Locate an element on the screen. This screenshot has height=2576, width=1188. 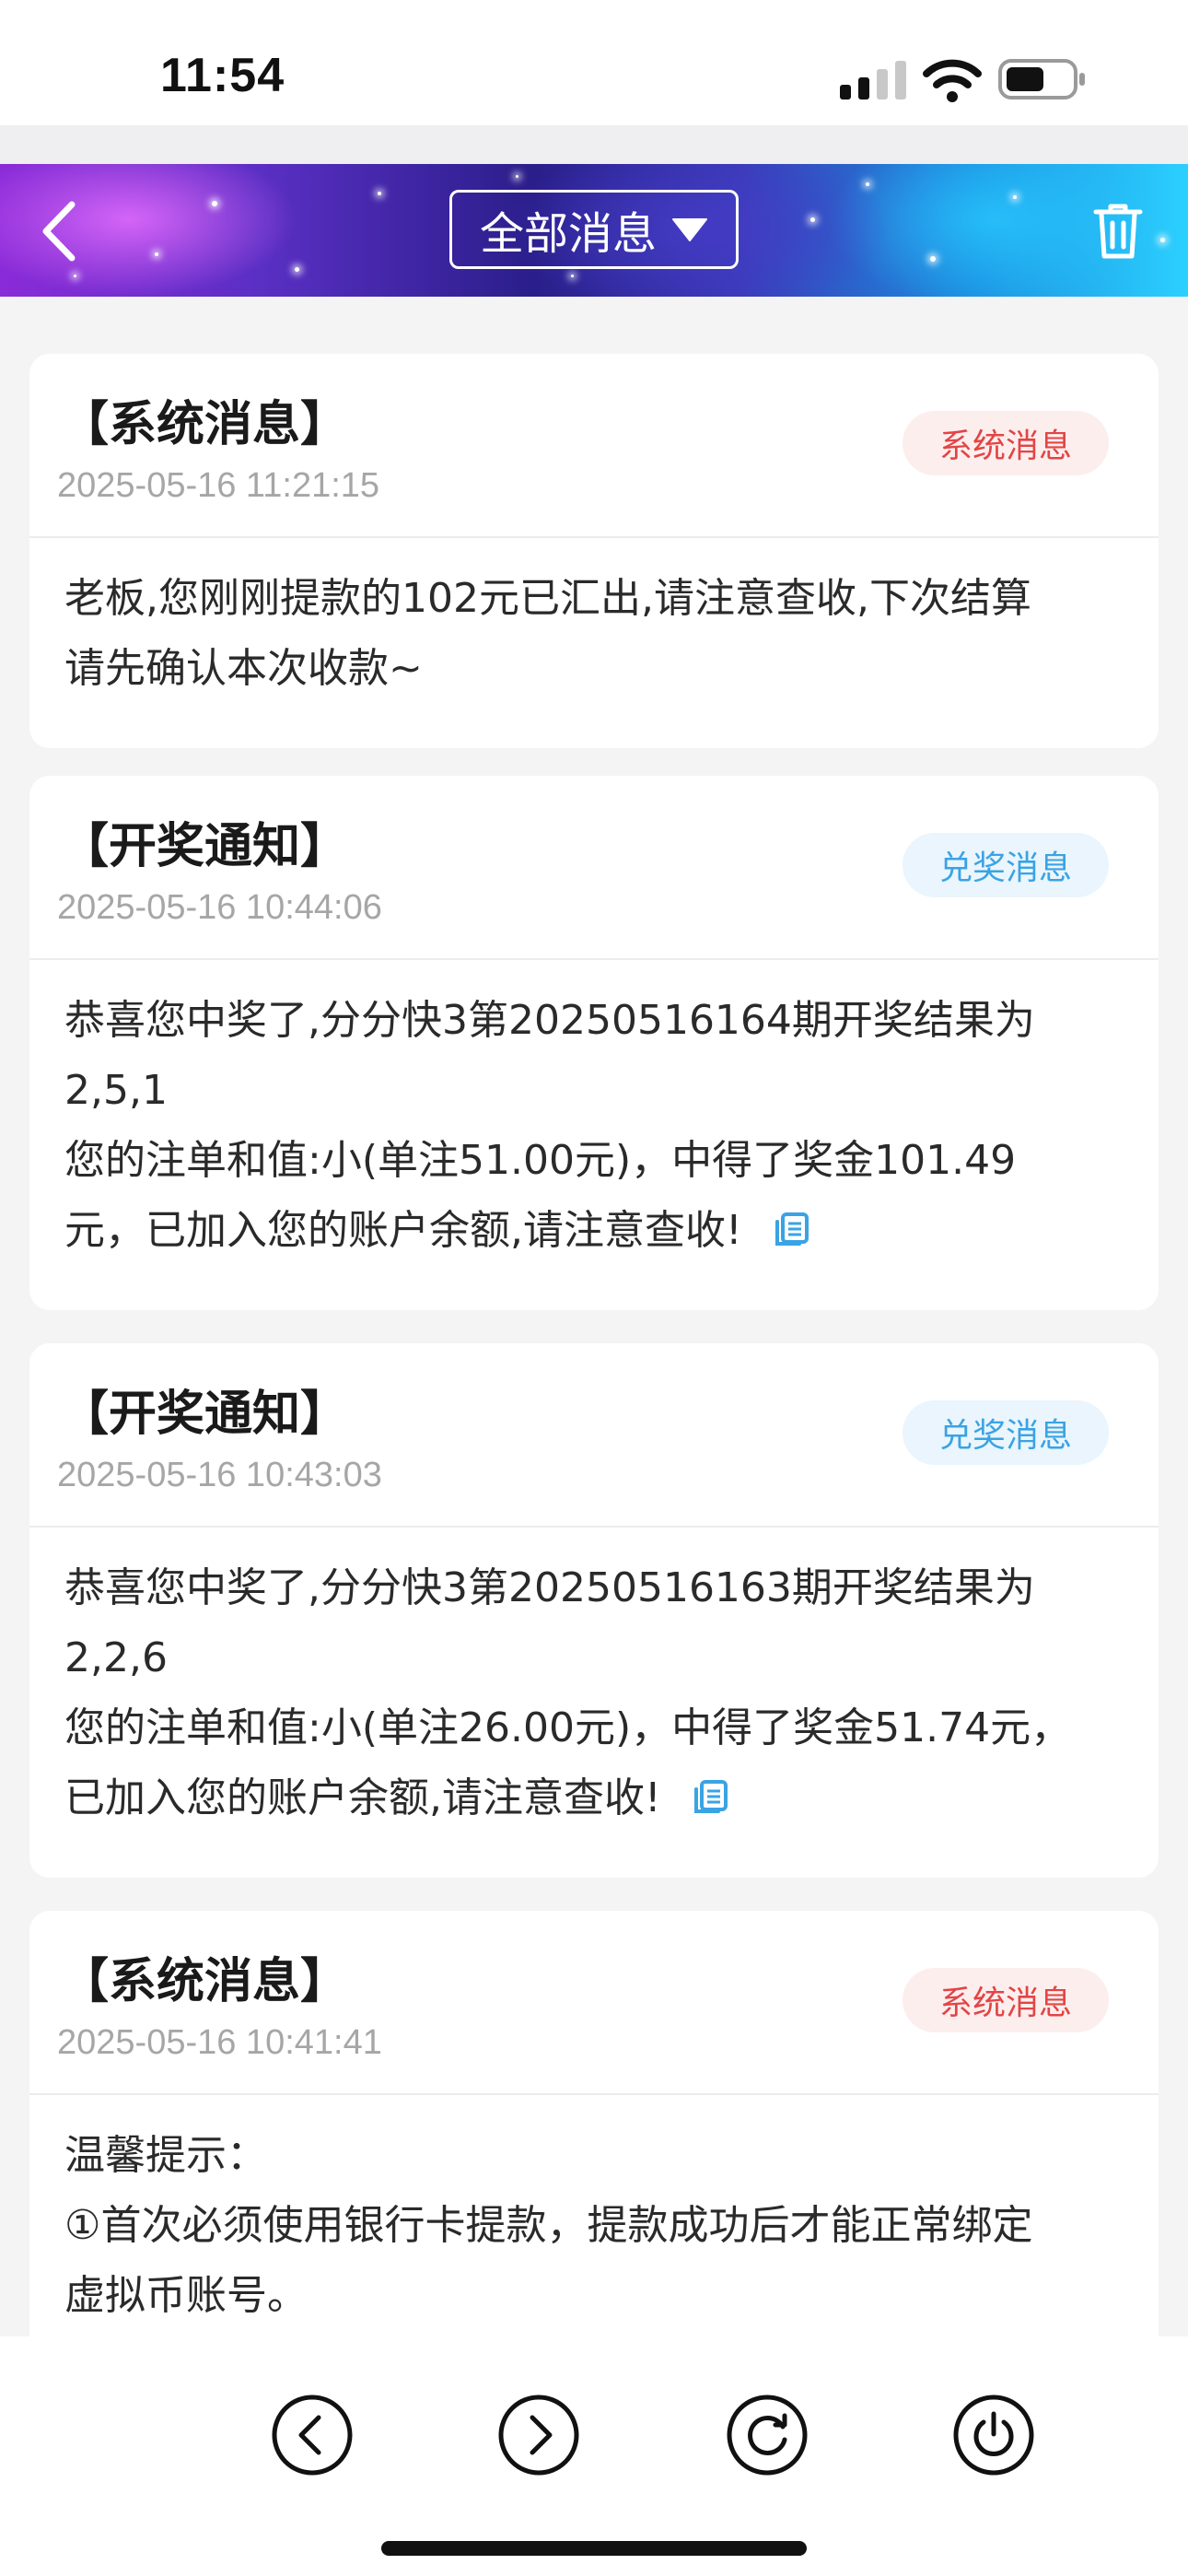
cellular-signal-icon is located at coordinates (873, 80).